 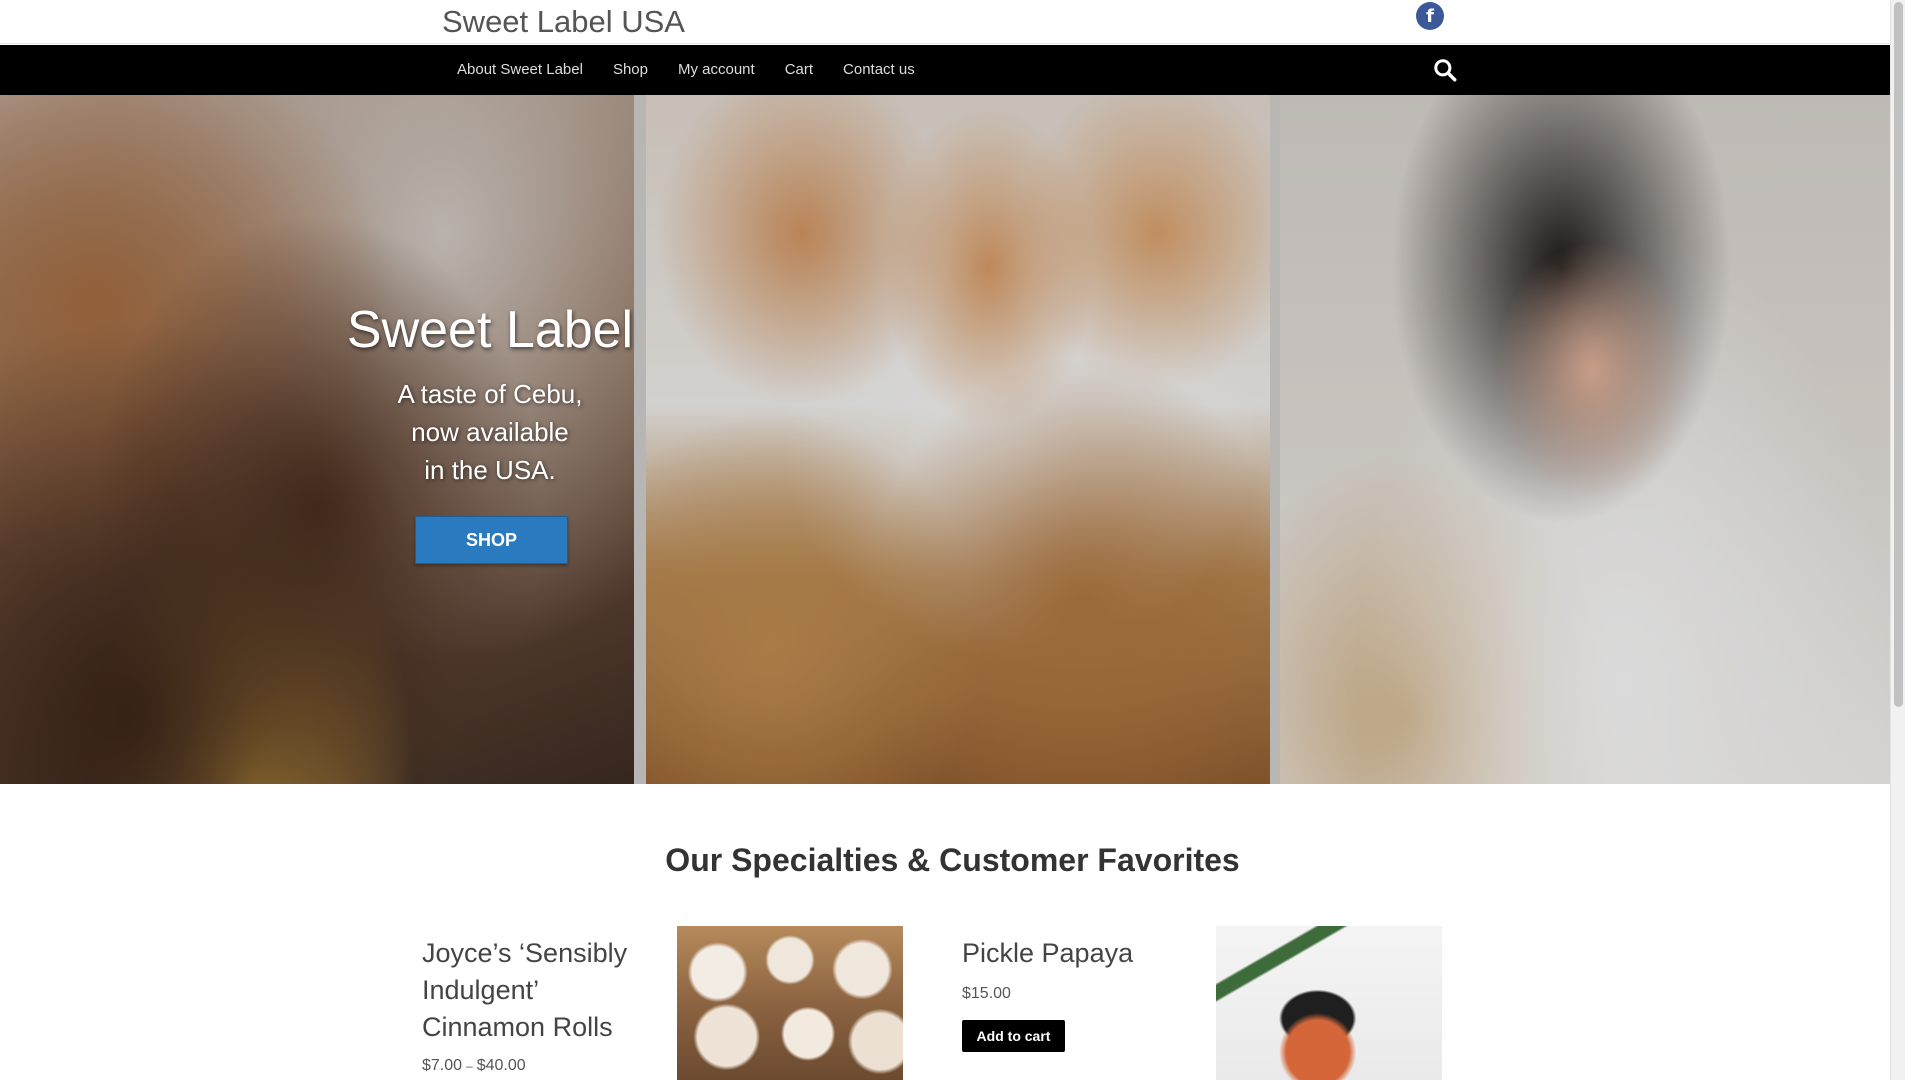 What do you see at coordinates (1047, 953) in the screenshot?
I see `product-title-pickle-papaya: Pickle Papaya` at bounding box center [1047, 953].